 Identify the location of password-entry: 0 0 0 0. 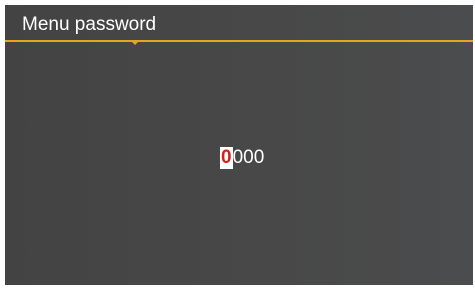
(242, 158).